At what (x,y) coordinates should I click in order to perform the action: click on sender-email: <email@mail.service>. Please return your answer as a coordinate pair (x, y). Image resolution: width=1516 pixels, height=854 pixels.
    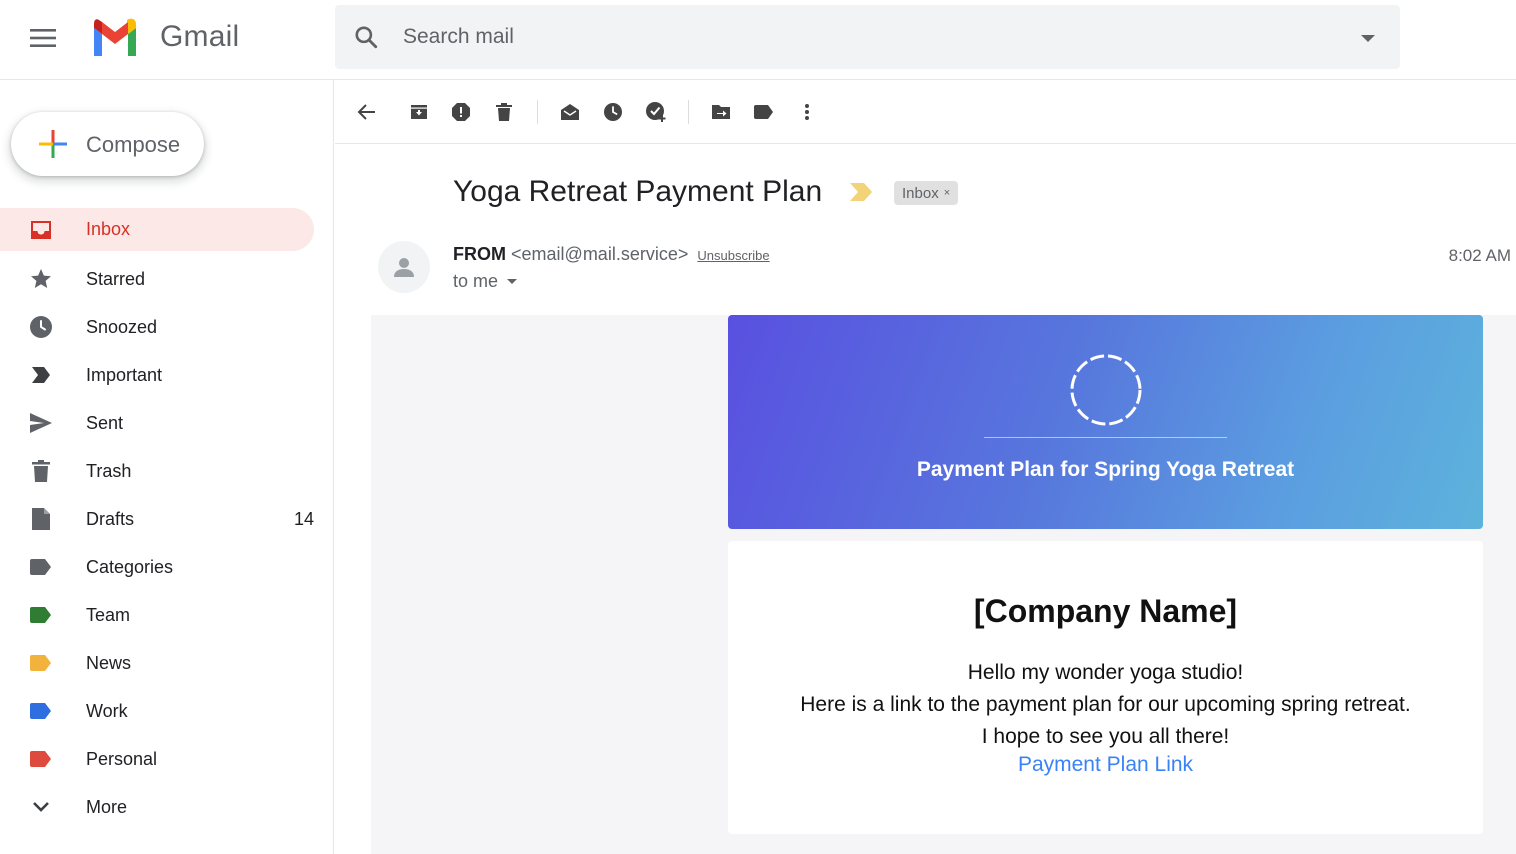
    Looking at the image, I should click on (600, 254).